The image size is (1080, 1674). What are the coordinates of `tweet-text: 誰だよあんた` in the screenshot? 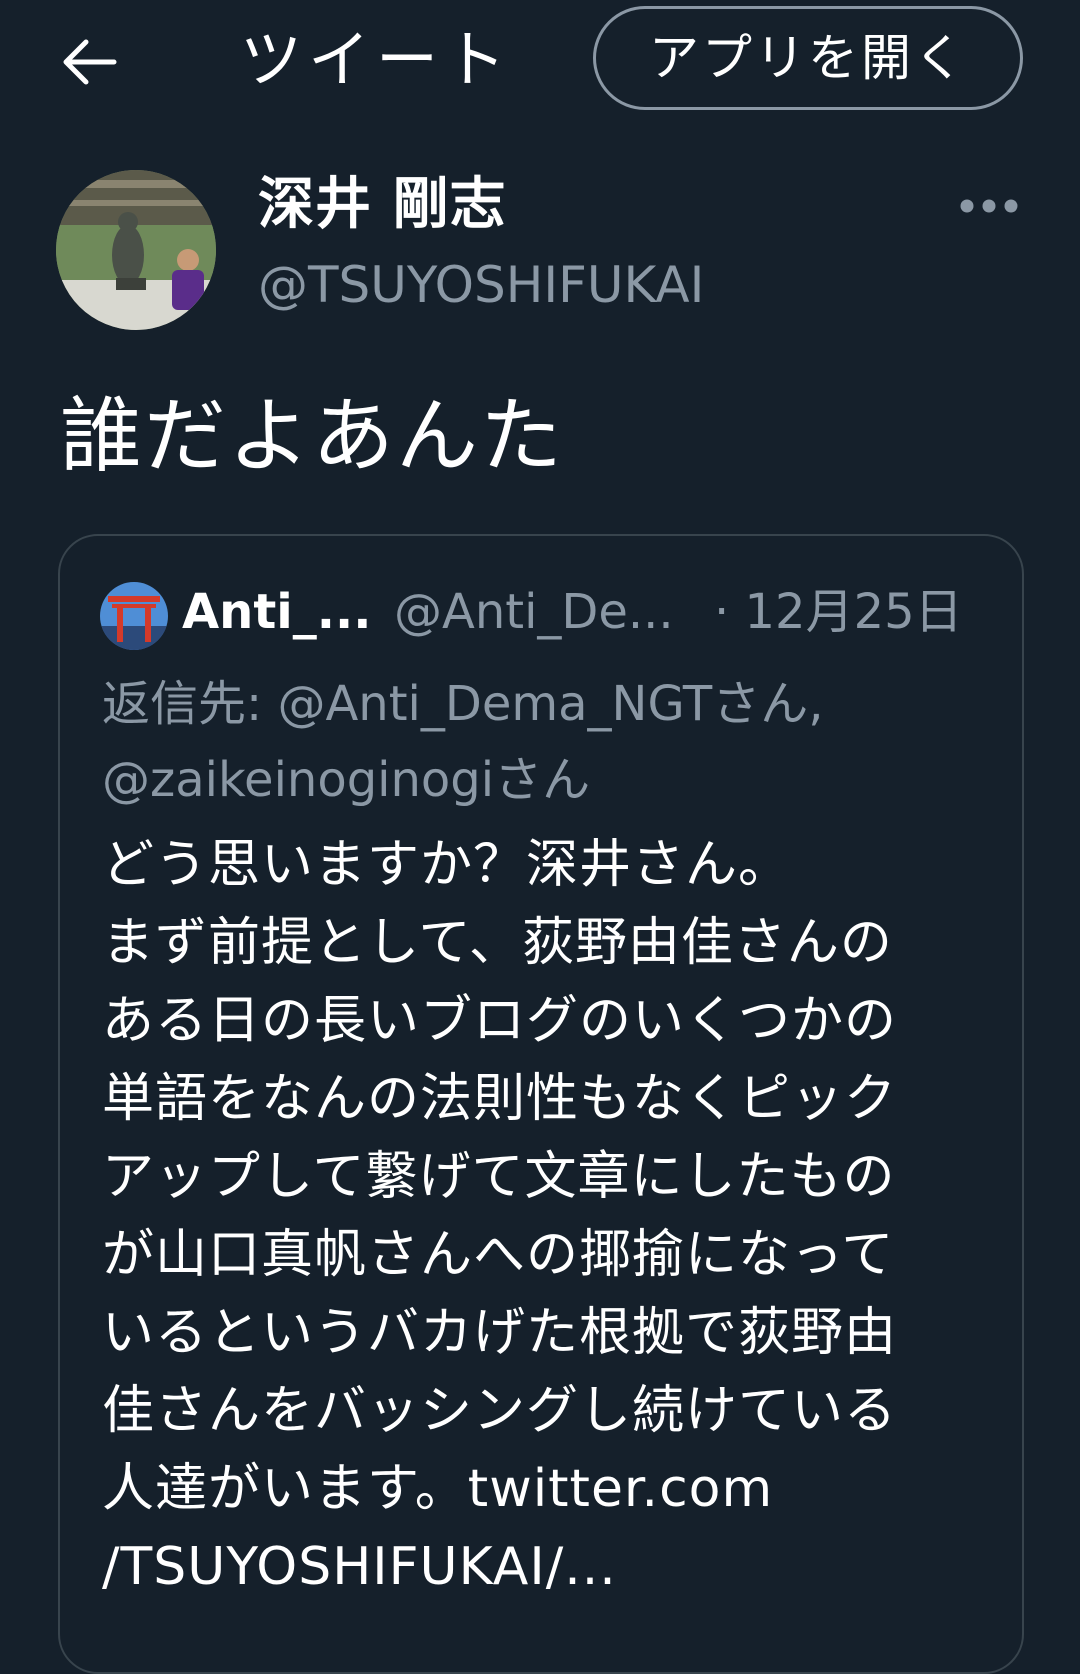 It's located at (312, 436).